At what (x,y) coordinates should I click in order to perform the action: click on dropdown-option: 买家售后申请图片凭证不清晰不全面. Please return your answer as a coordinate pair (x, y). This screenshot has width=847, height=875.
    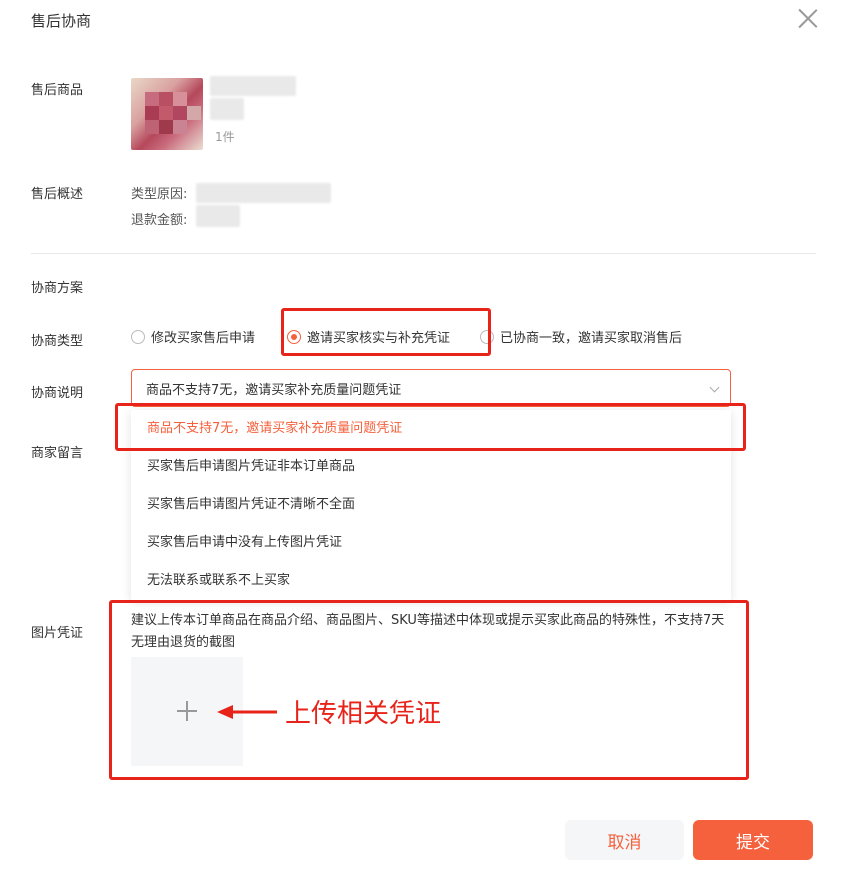
    Looking at the image, I should click on (431, 505).